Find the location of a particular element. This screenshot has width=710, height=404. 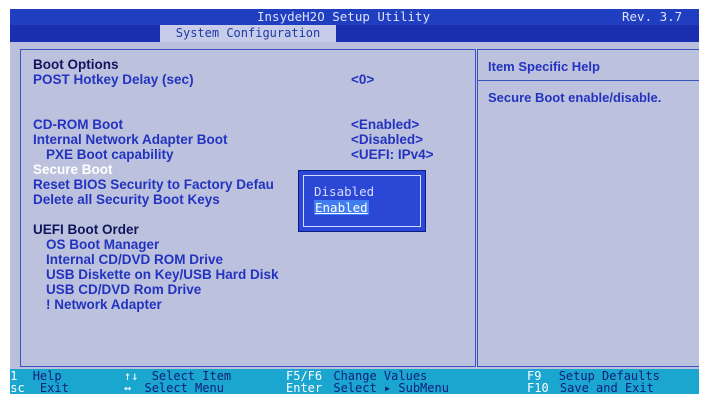

app-title: InsydeH2O Setup Utility is located at coordinates (344, 16).